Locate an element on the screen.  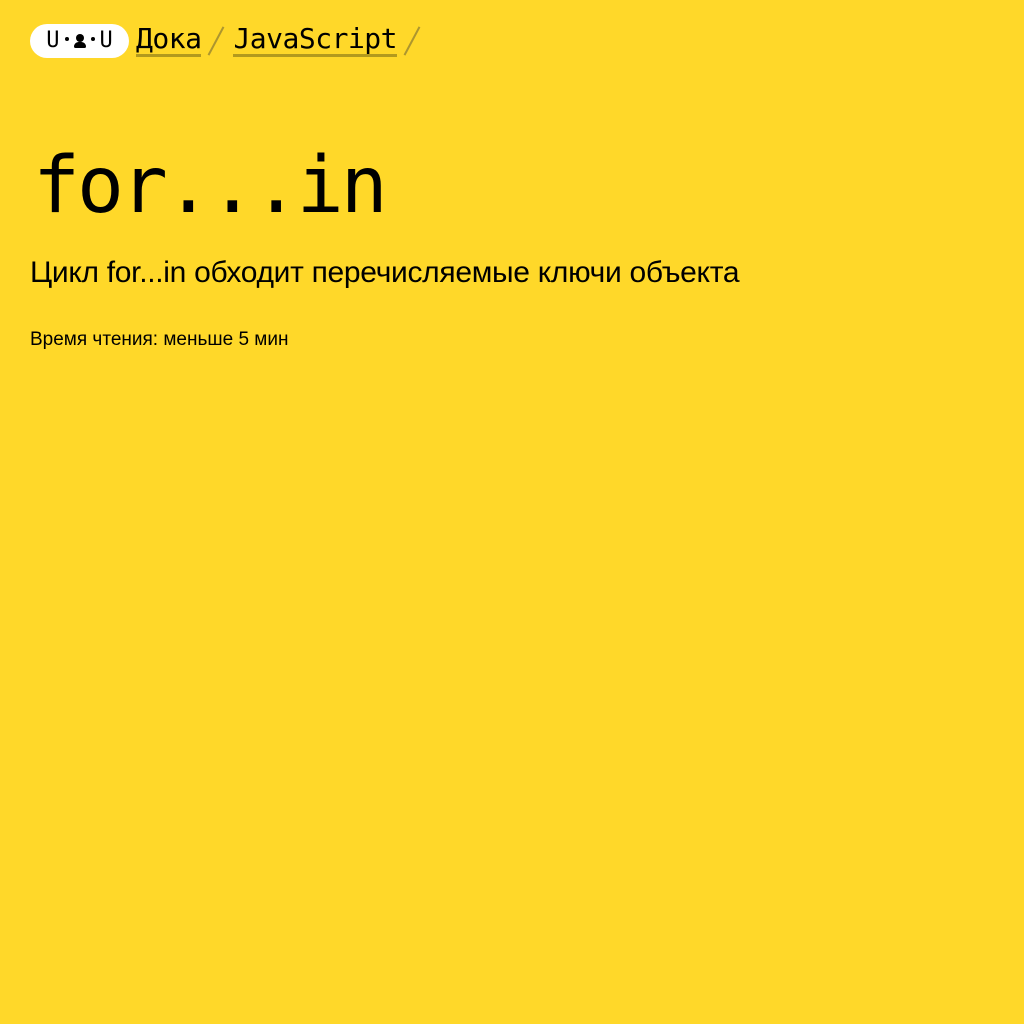
home-logo: U U is located at coordinates (79, 41).